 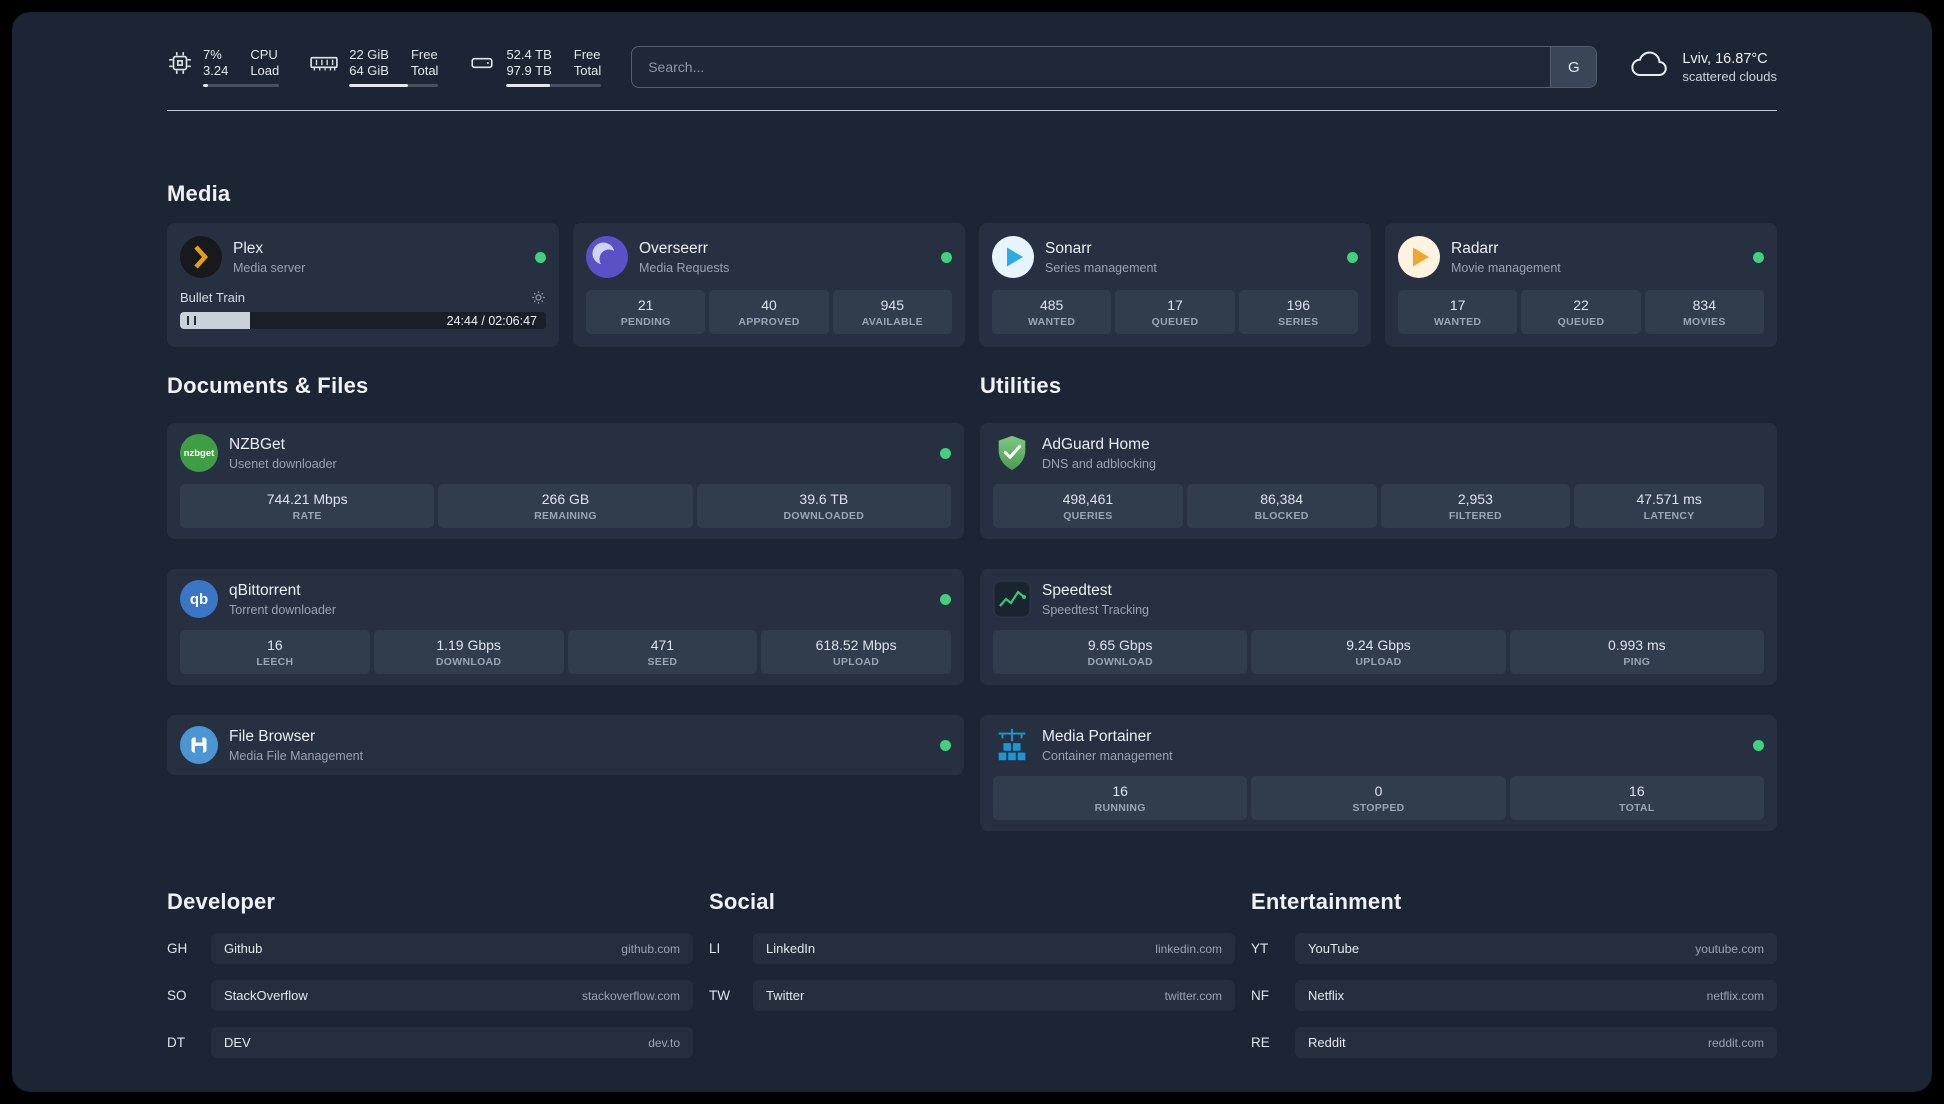 I want to click on stat-filtered: 2,953 FILTERED, so click(x=1475, y=506).